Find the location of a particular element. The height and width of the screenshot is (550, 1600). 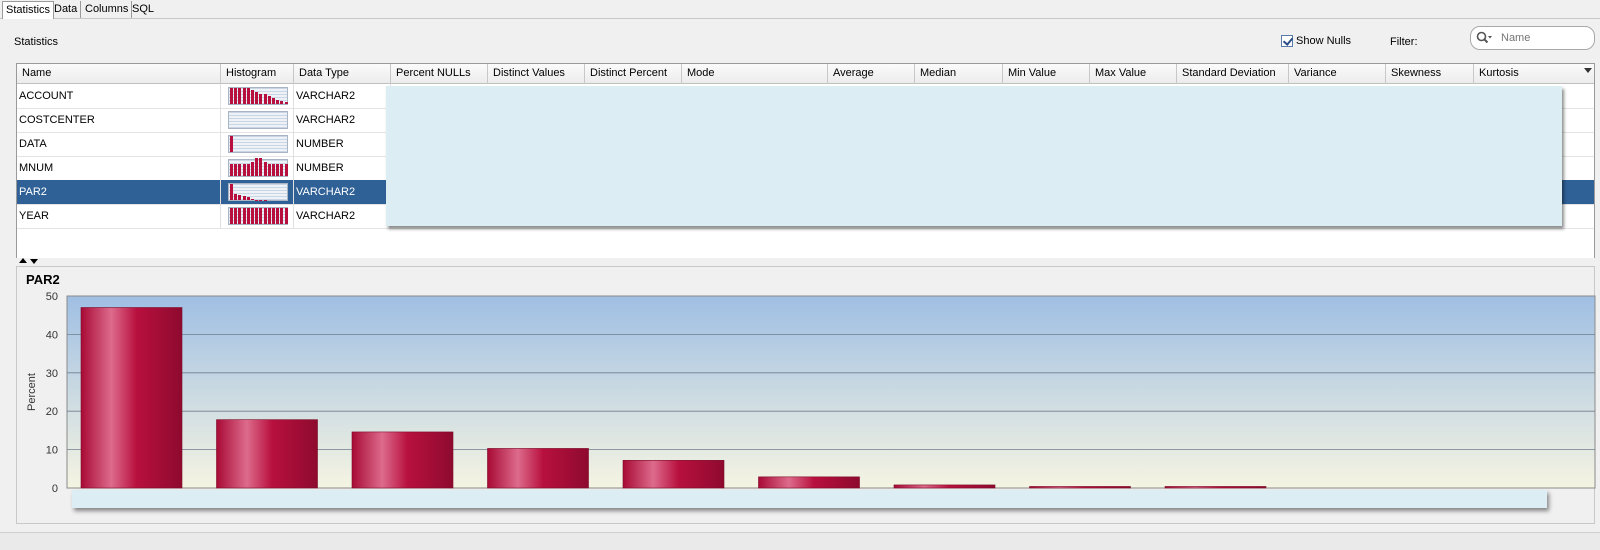

y-tick-label: 20 is located at coordinates (52, 412).